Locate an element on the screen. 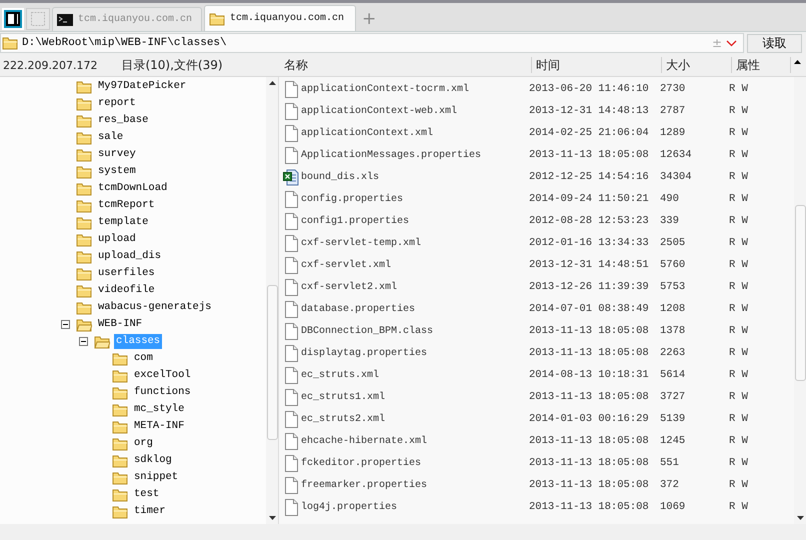  folder-name: sale is located at coordinates (111, 137).